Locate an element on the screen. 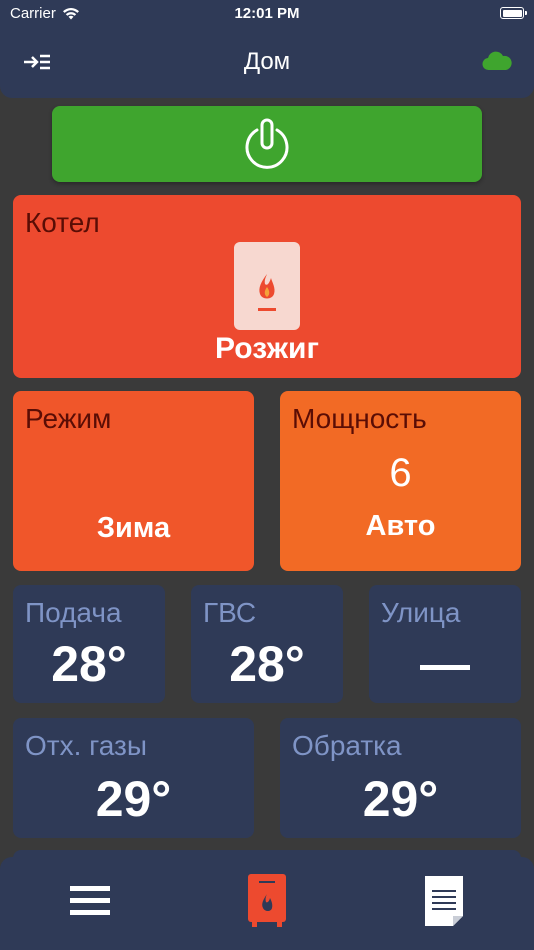  boiler-icon is located at coordinates (267, 900).